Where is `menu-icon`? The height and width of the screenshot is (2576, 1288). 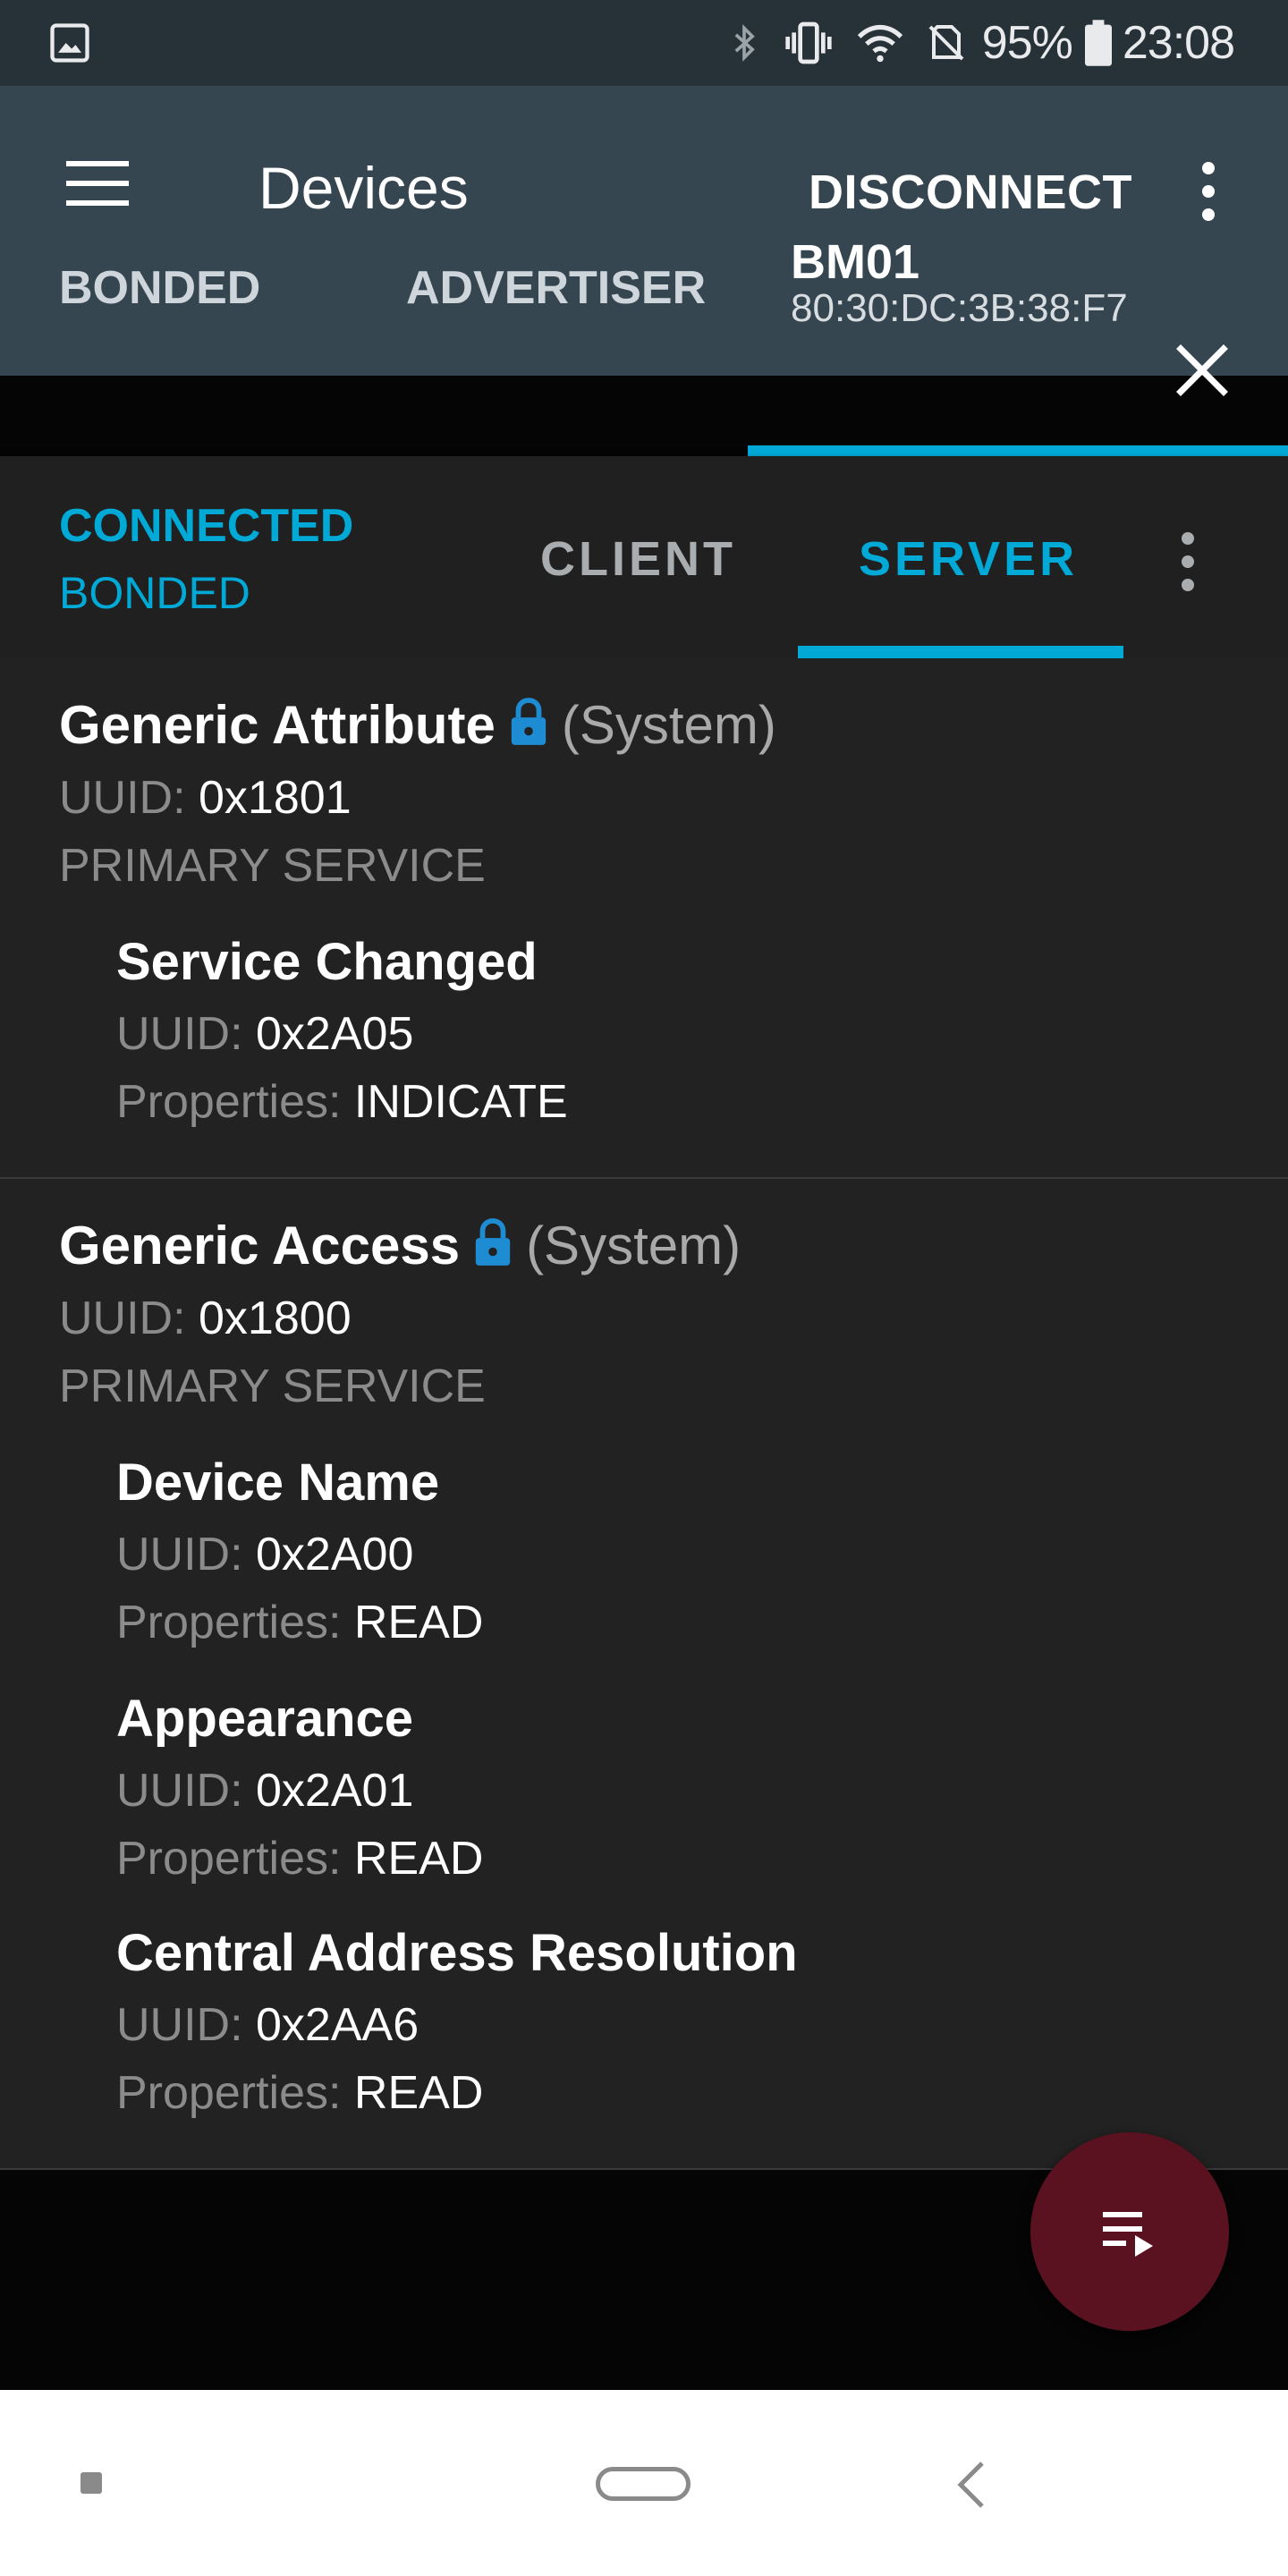
menu-icon is located at coordinates (97, 183).